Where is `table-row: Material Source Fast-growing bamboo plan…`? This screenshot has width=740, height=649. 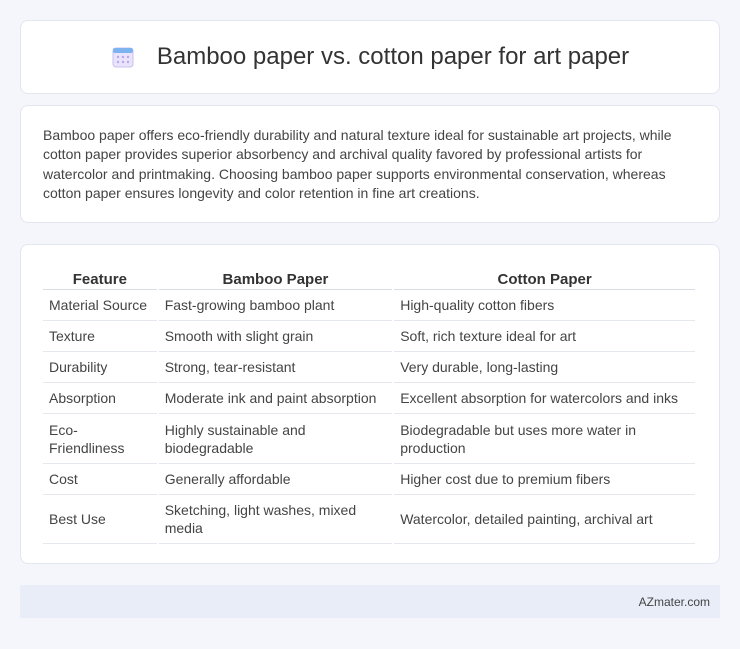 table-row: Material Source Fast-growing bamboo plan… is located at coordinates (369, 305).